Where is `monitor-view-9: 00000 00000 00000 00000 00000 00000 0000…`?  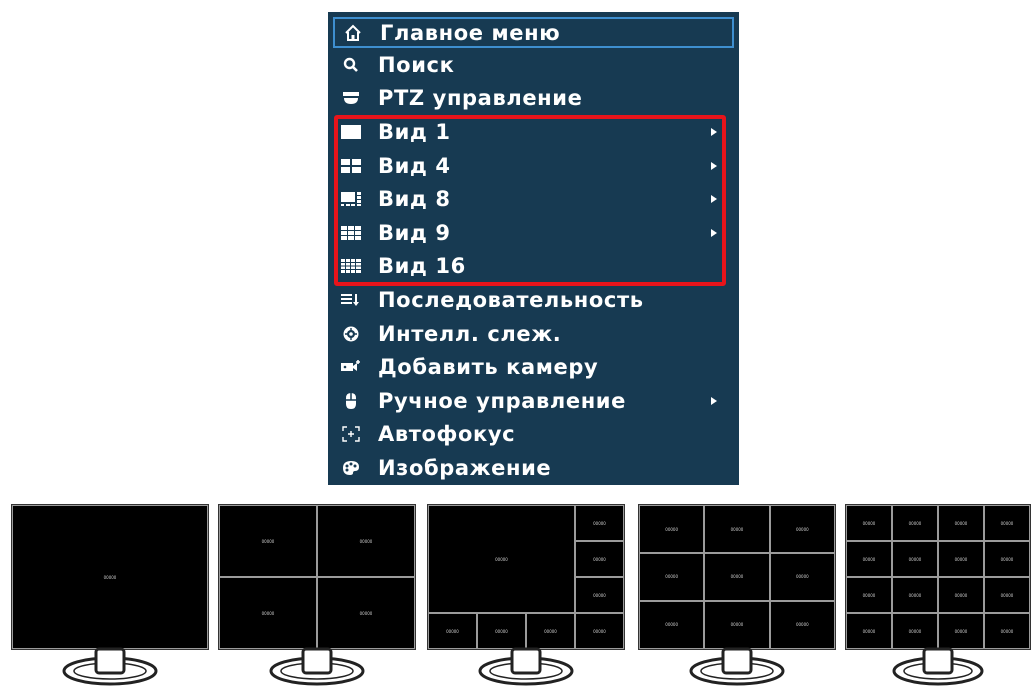 monitor-view-9: 00000 00000 00000 00000 00000 00000 0000… is located at coordinates (737, 595).